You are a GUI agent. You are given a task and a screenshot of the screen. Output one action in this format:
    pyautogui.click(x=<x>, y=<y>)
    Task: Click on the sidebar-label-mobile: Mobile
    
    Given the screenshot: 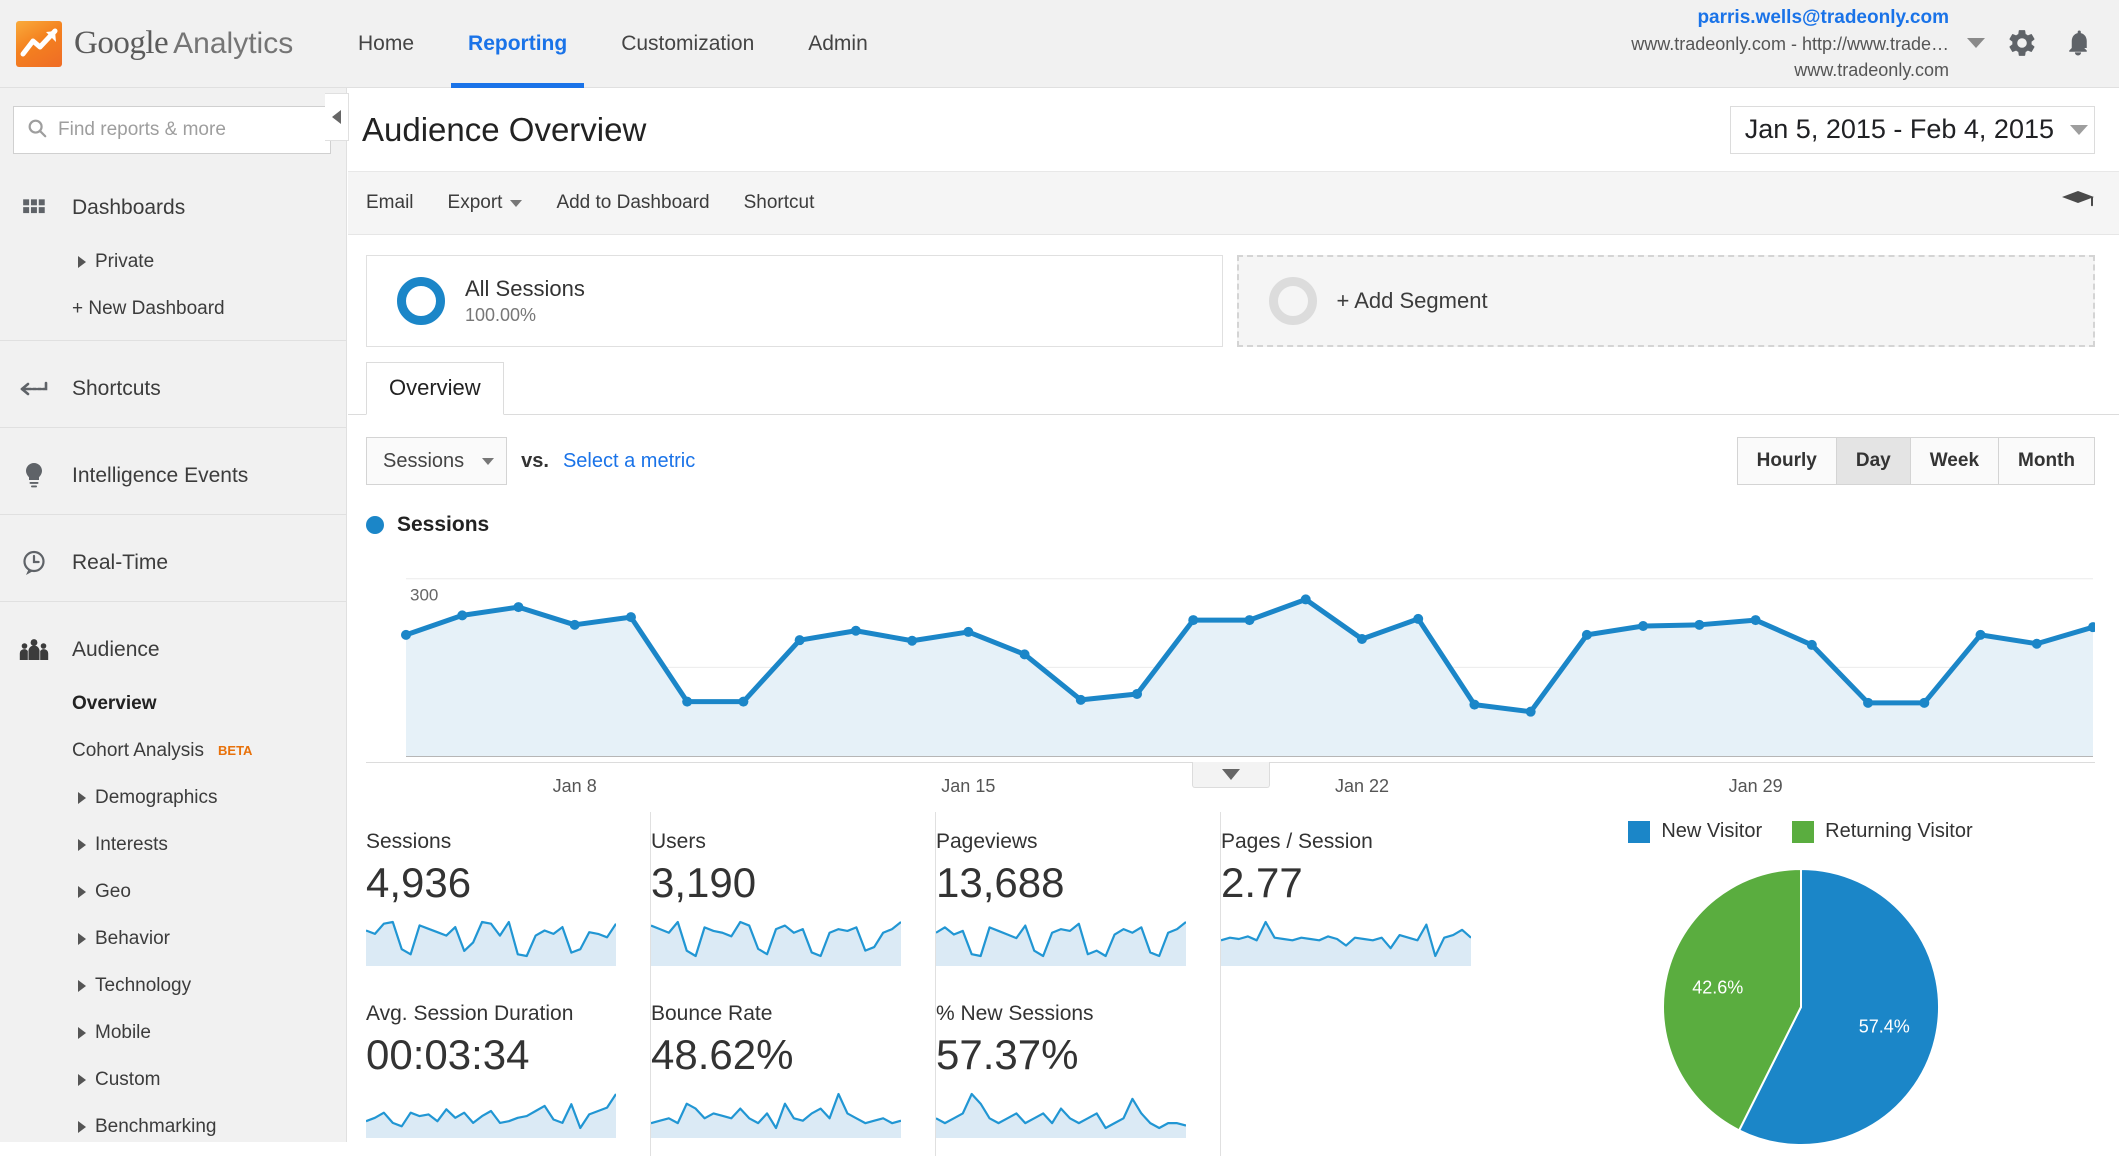 What is the action you would take?
    pyautogui.click(x=123, y=1032)
    